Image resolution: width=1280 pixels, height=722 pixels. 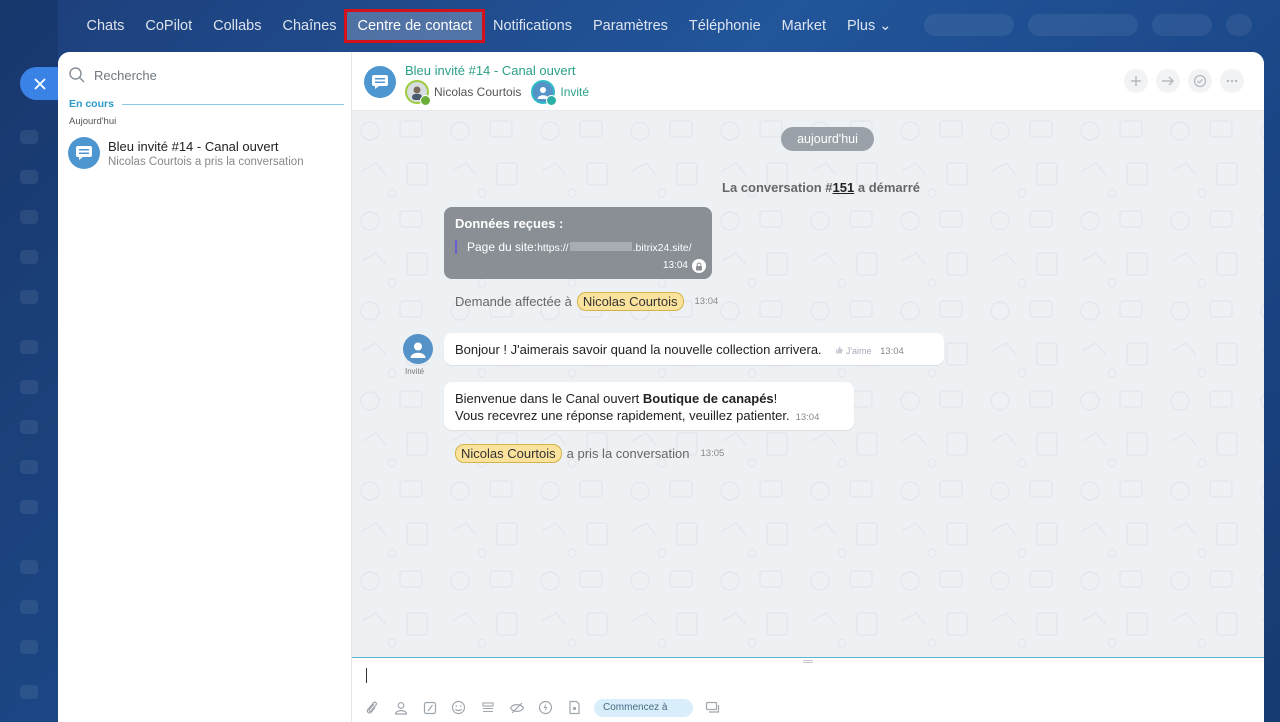 I want to click on nav-chaines: Chaînes, so click(x=309, y=26).